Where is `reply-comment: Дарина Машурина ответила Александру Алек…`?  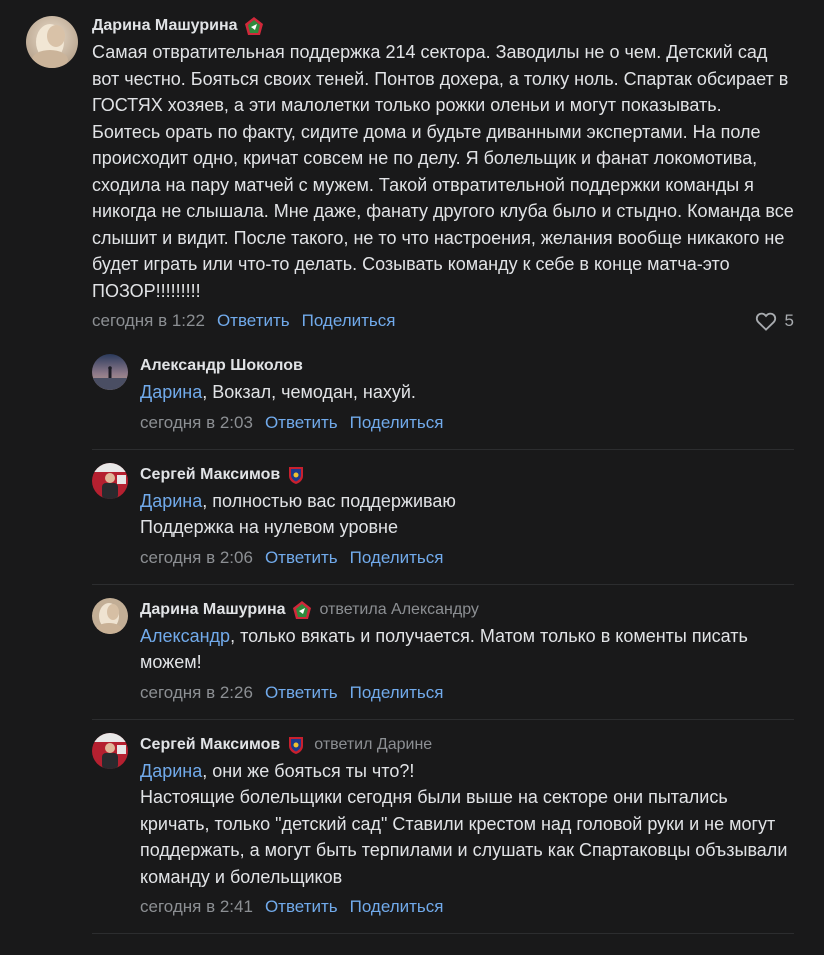
reply-comment: Дарина Машурина ответила Александру Алек… is located at coordinates (412, 651).